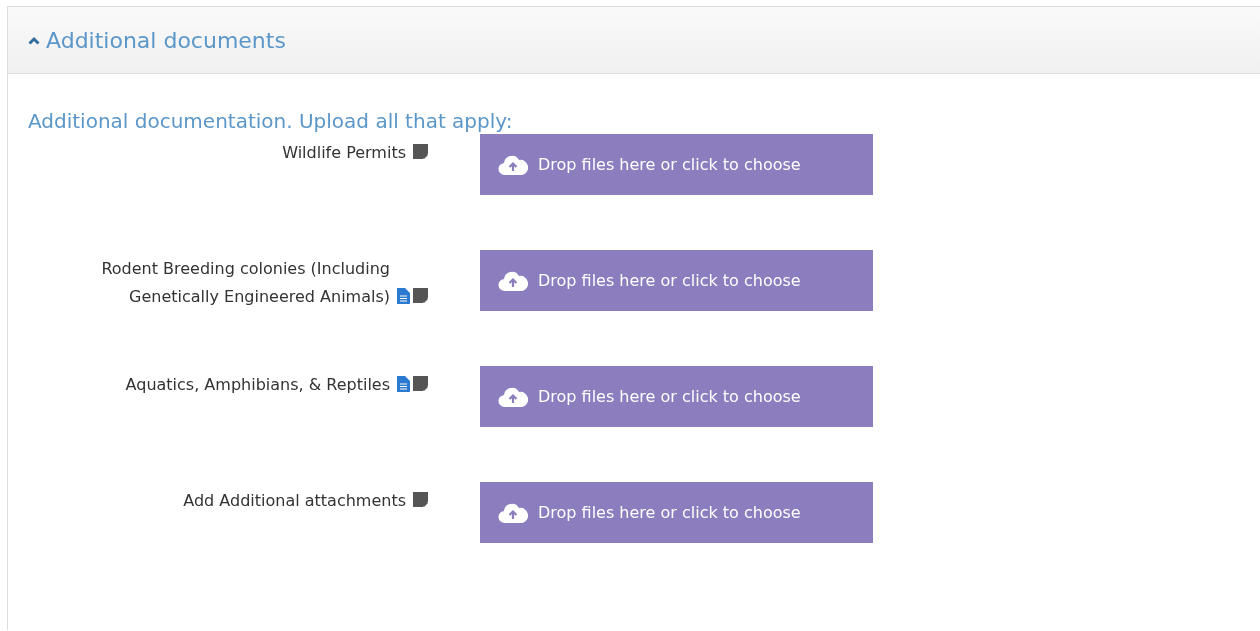  I want to click on field-label: Wildlife Permits, so click(344, 153).